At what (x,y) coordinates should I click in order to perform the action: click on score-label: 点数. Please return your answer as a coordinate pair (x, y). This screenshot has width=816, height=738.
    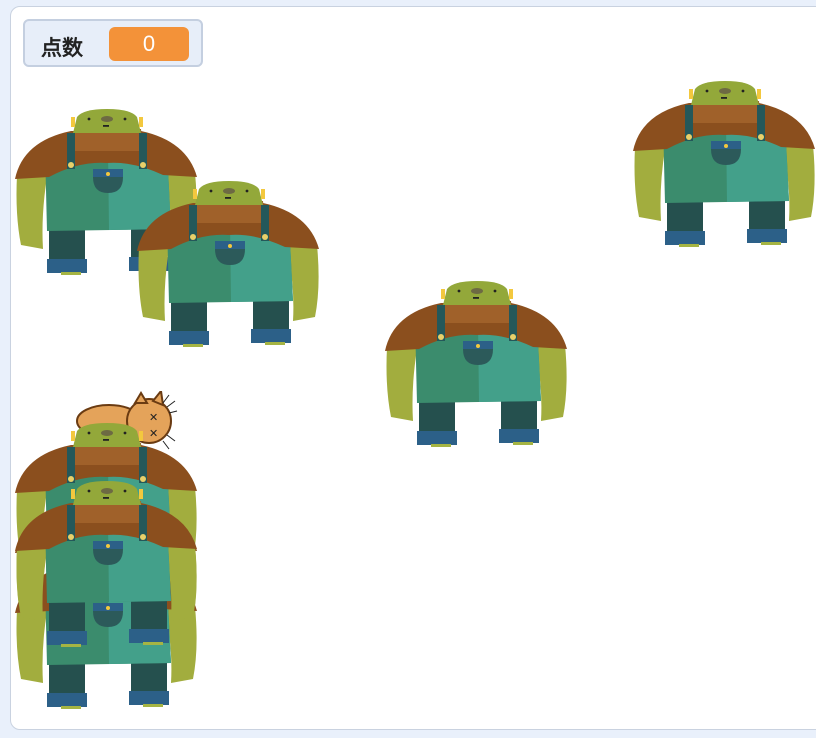
    Looking at the image, I should click on (62, 48).